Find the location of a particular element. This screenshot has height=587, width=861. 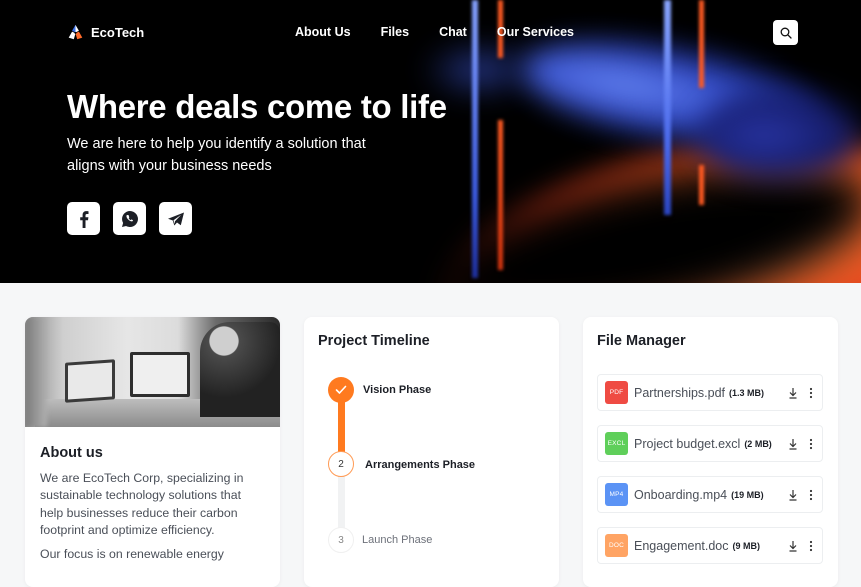

file-type-badge: DOC is located at coordinates (616, 545).